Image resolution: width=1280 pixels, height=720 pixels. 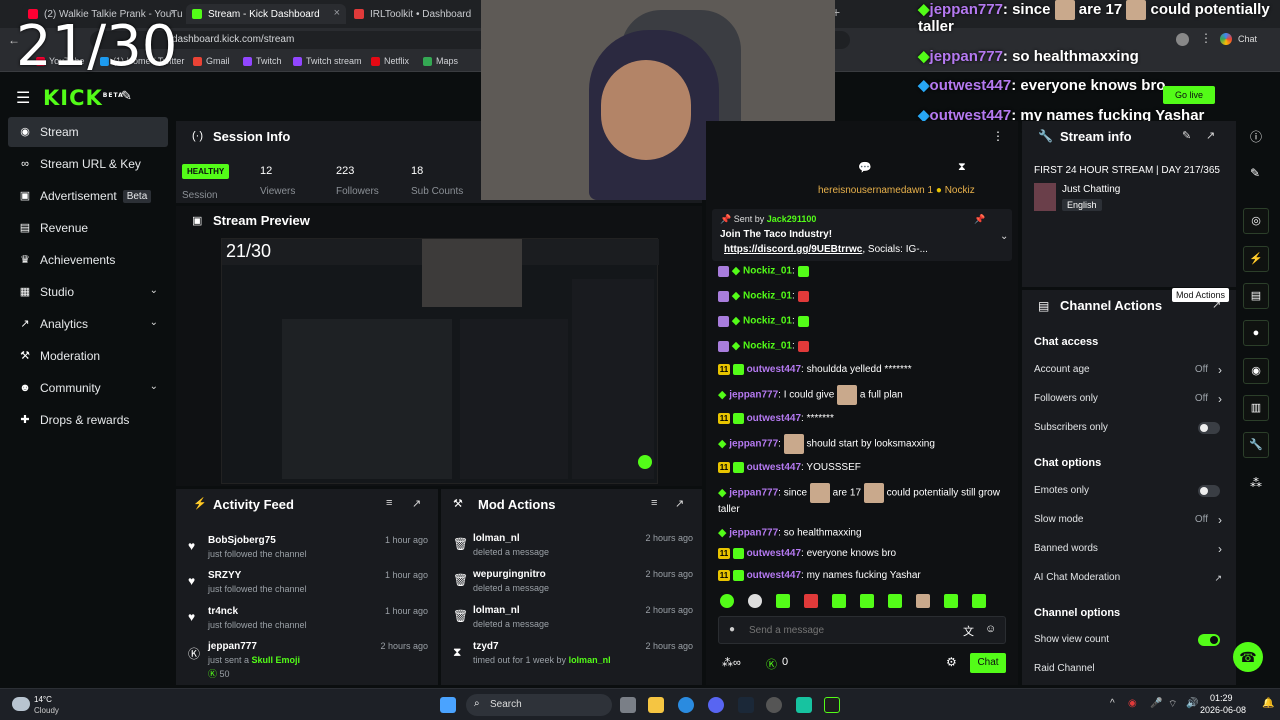 What do you see at coordinates (126, 96) in the screenshot?
I see `pin-icon: ✎` at bounding box center [126, 96].